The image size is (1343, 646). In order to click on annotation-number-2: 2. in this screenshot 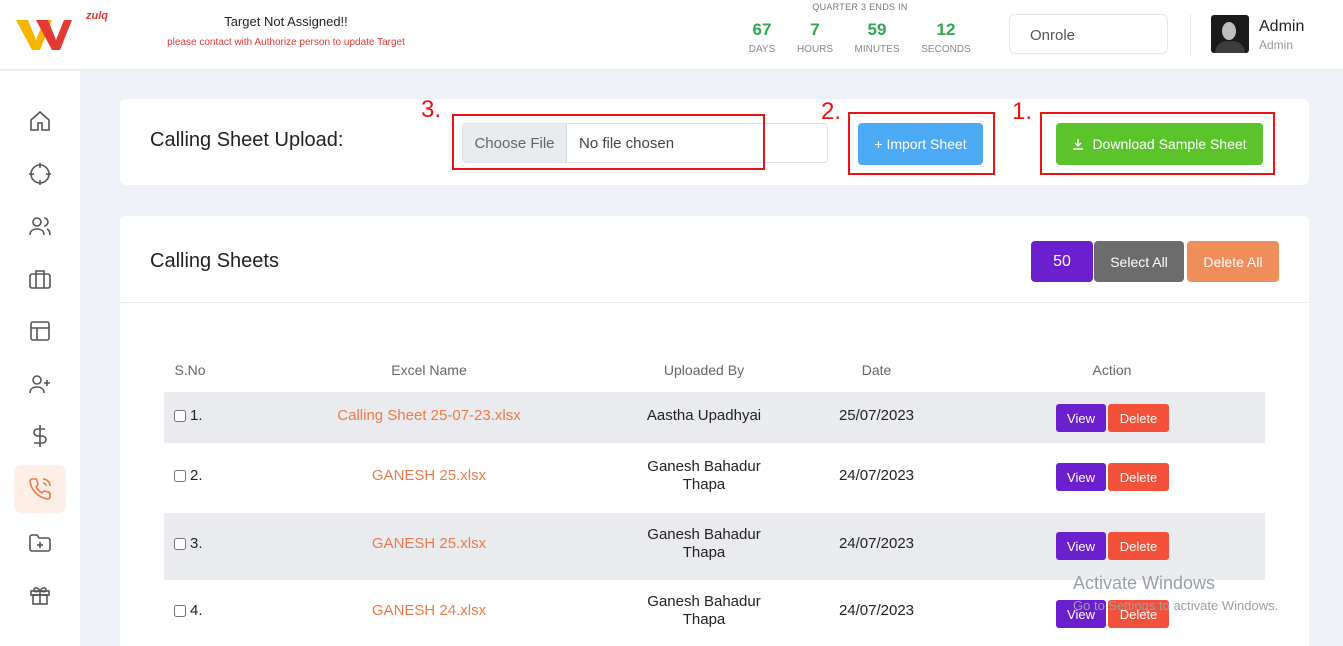, I will do `click(831, 111)`.